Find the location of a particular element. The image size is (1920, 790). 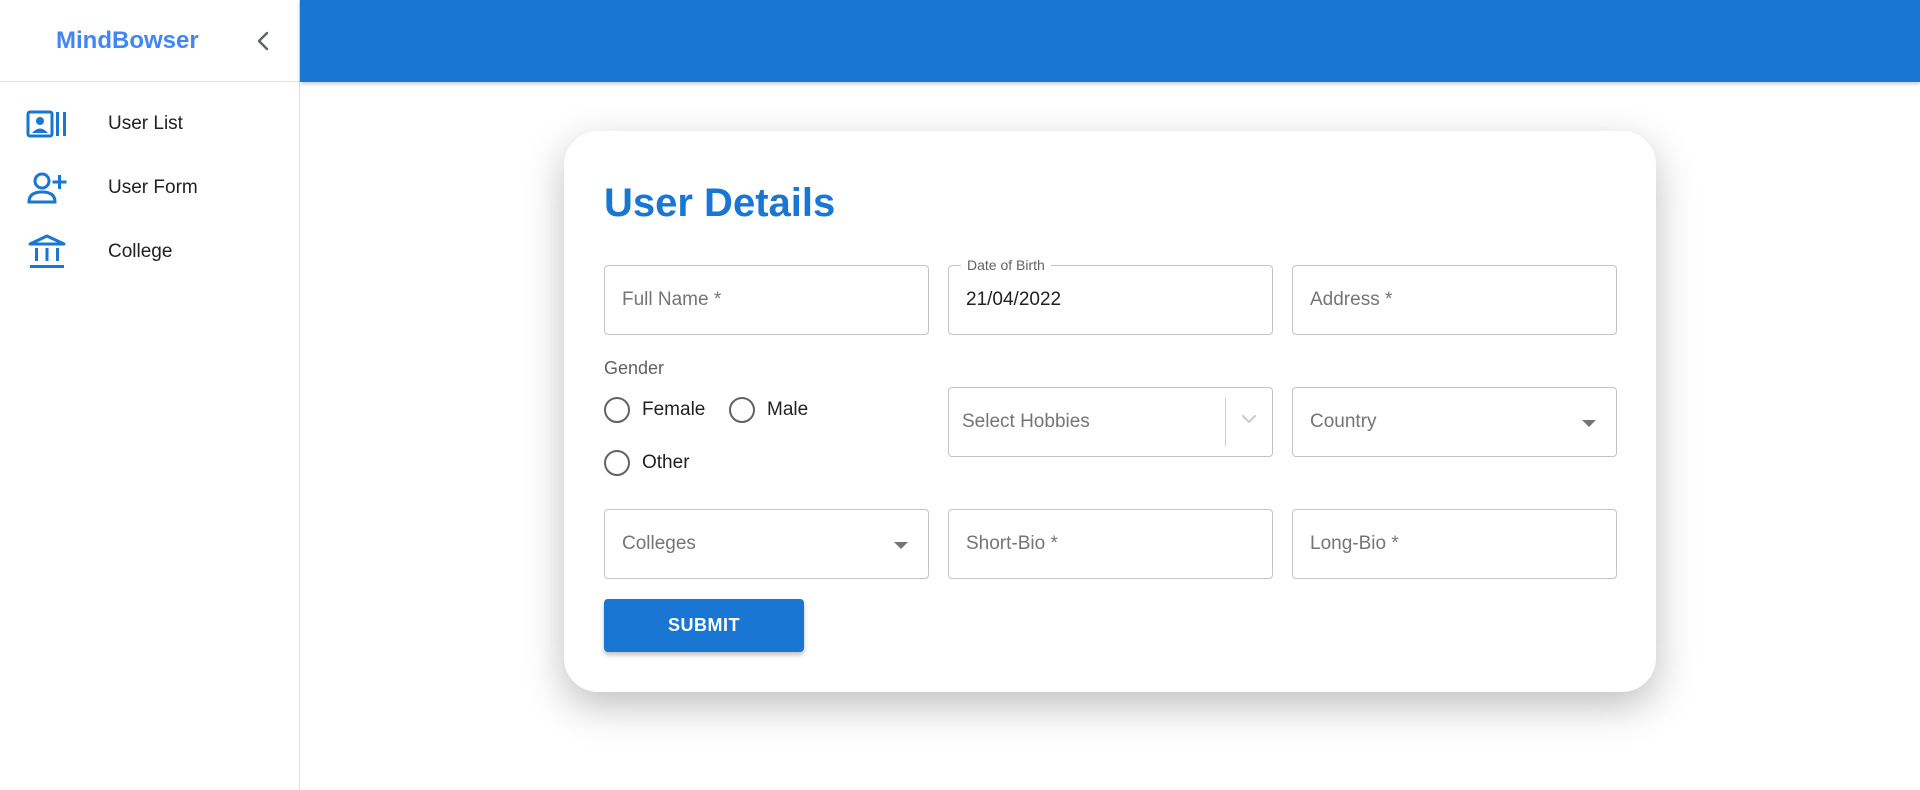

long-bio-field: Long-Bio * is located at coordinates (1454, 544).